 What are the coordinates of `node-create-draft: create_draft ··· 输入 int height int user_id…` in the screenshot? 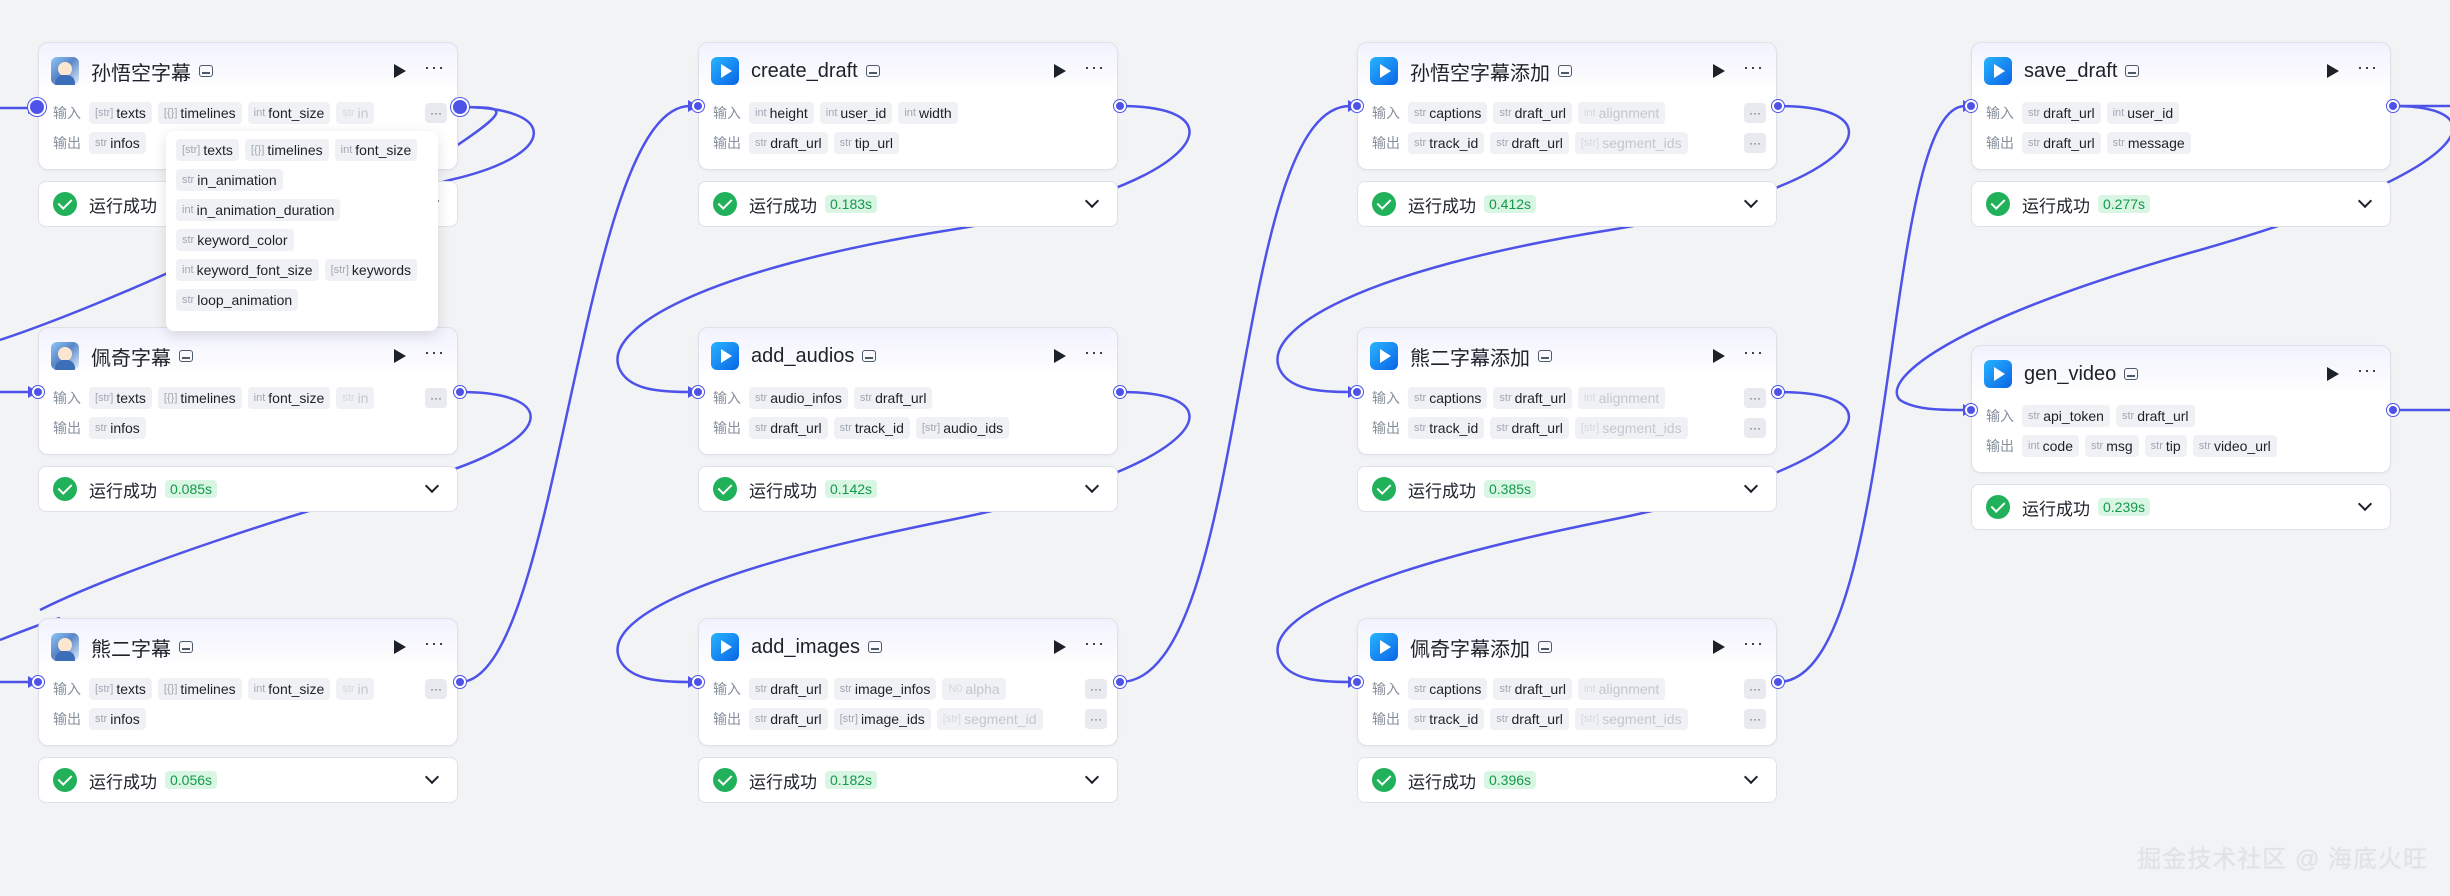 It's located at (908, 106).